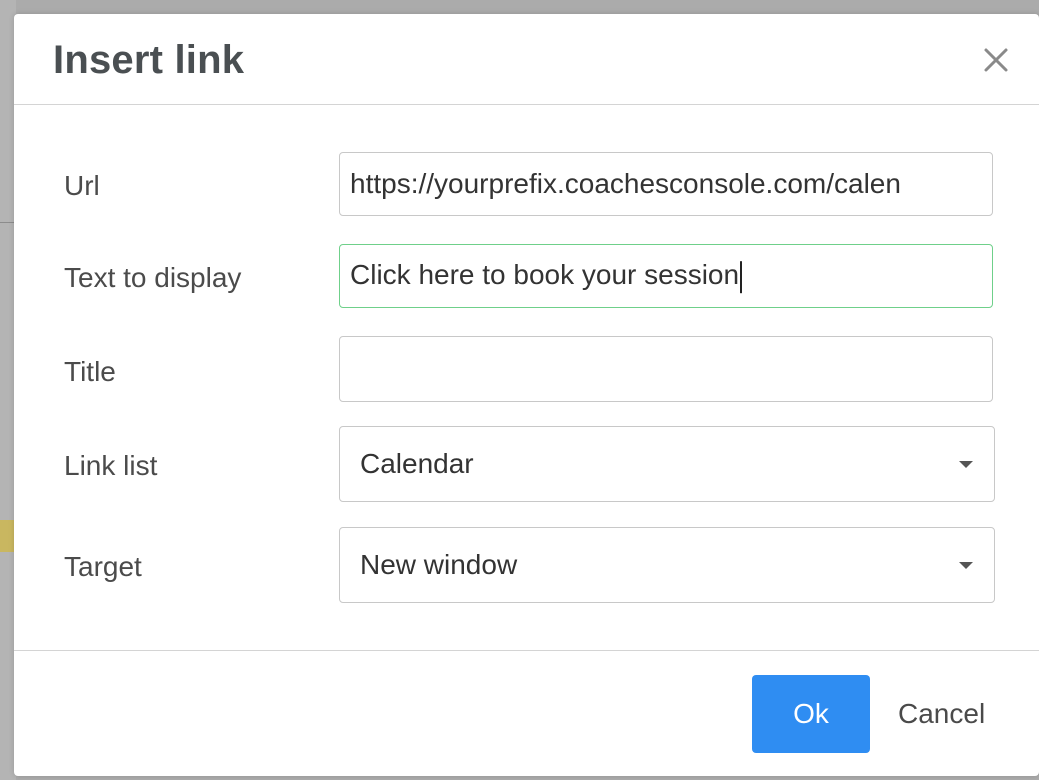  What do you see at coordinates (666, 369) in the screenshot?
I see `title-input` at bounding box center [666, 369].